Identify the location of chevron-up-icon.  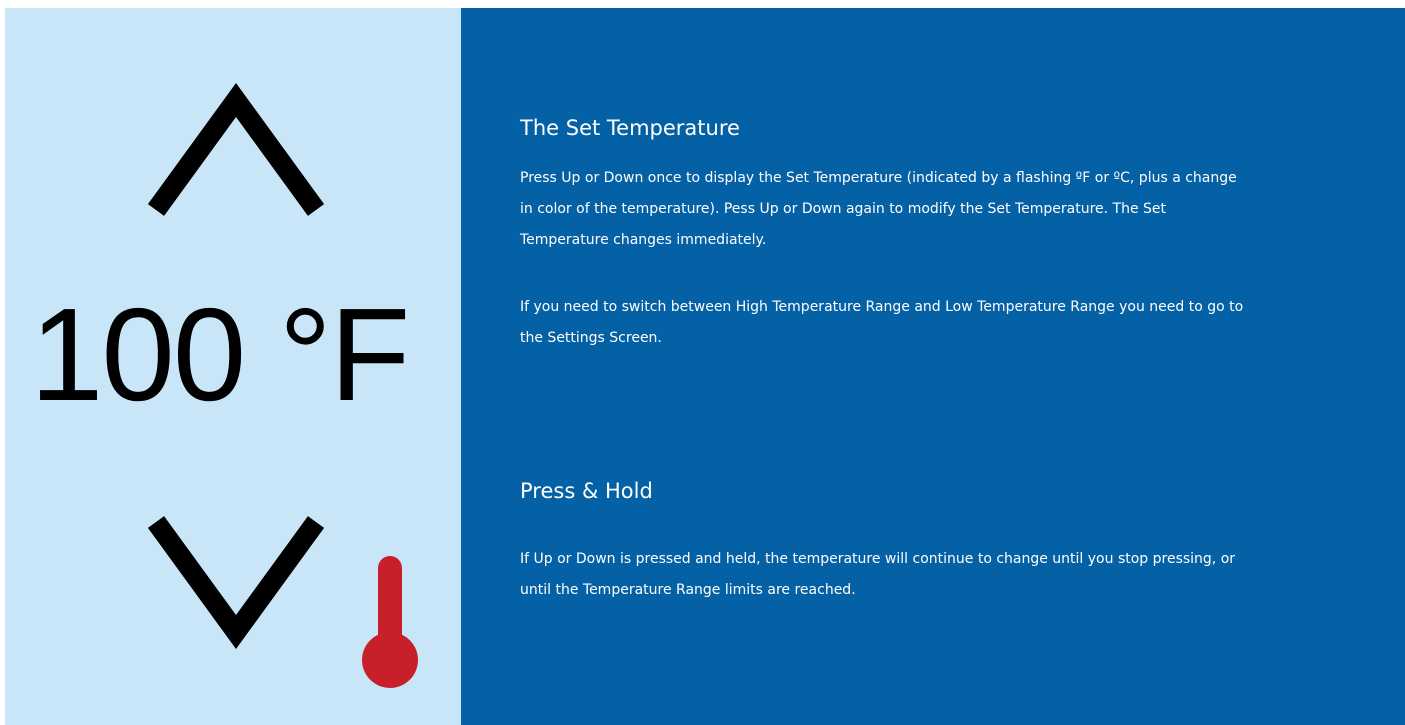
(236, 152).